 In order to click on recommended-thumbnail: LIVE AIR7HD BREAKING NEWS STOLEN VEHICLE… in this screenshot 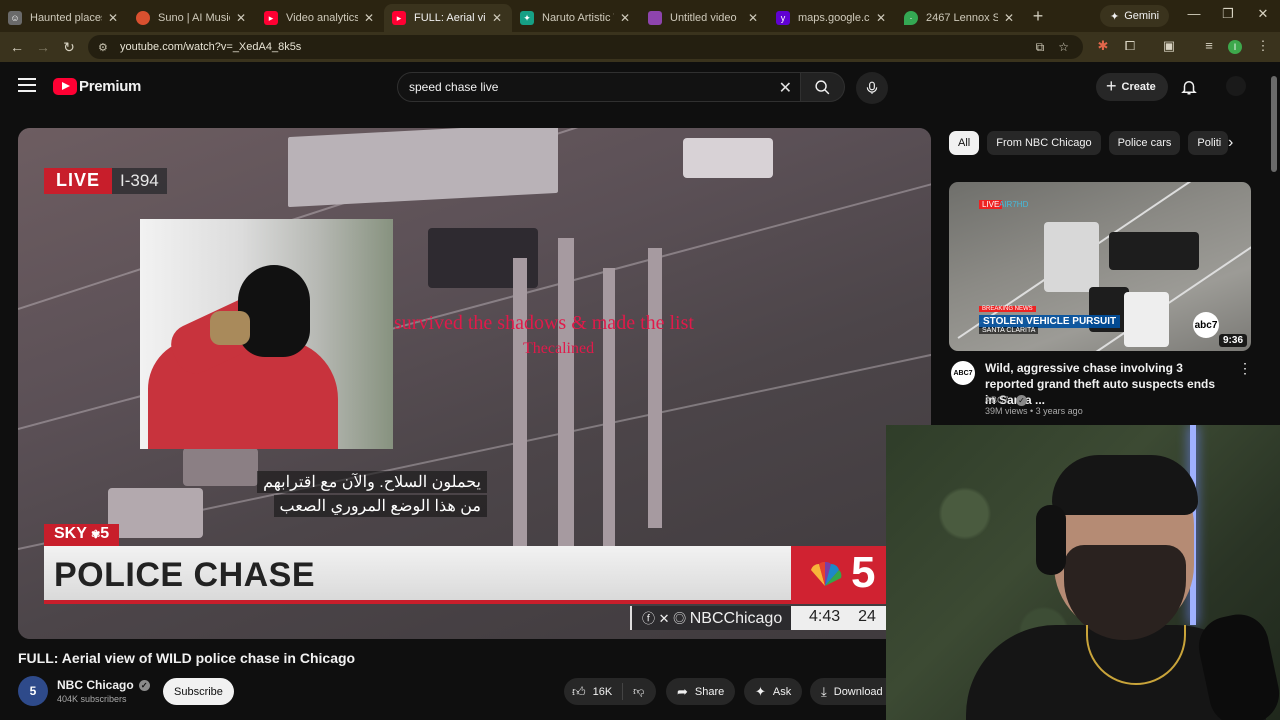, I will do `click(1100, 266)`.